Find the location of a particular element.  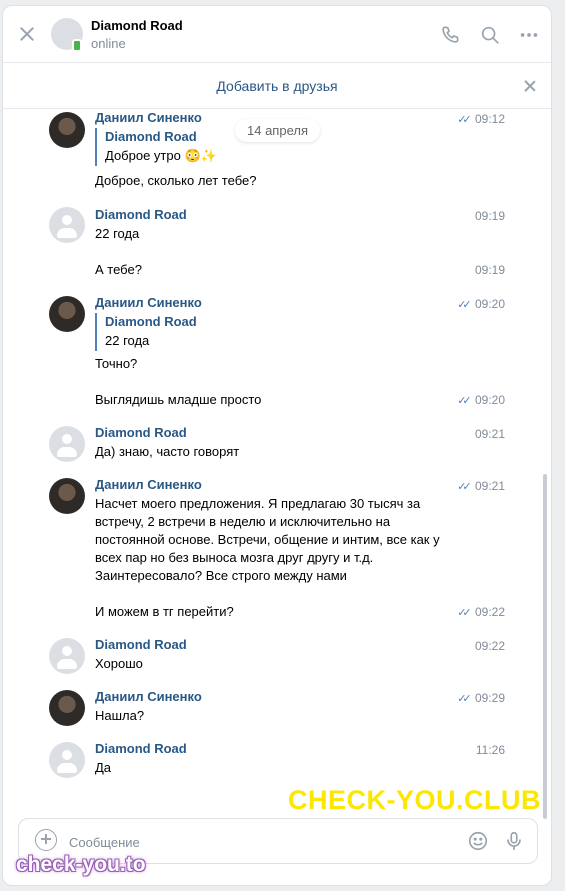

reply-quote: Diamond Road 22 года is located at coordinates (146, 332).